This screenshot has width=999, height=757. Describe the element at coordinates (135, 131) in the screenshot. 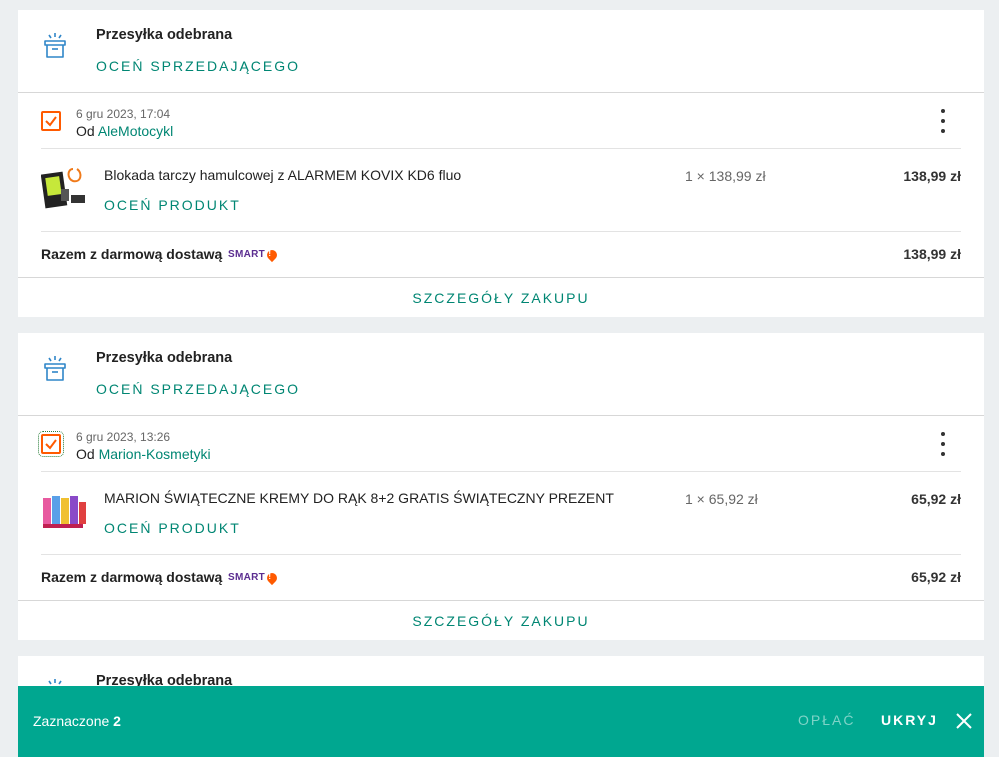

I see `seller-link: AleMotocykl` at that location.